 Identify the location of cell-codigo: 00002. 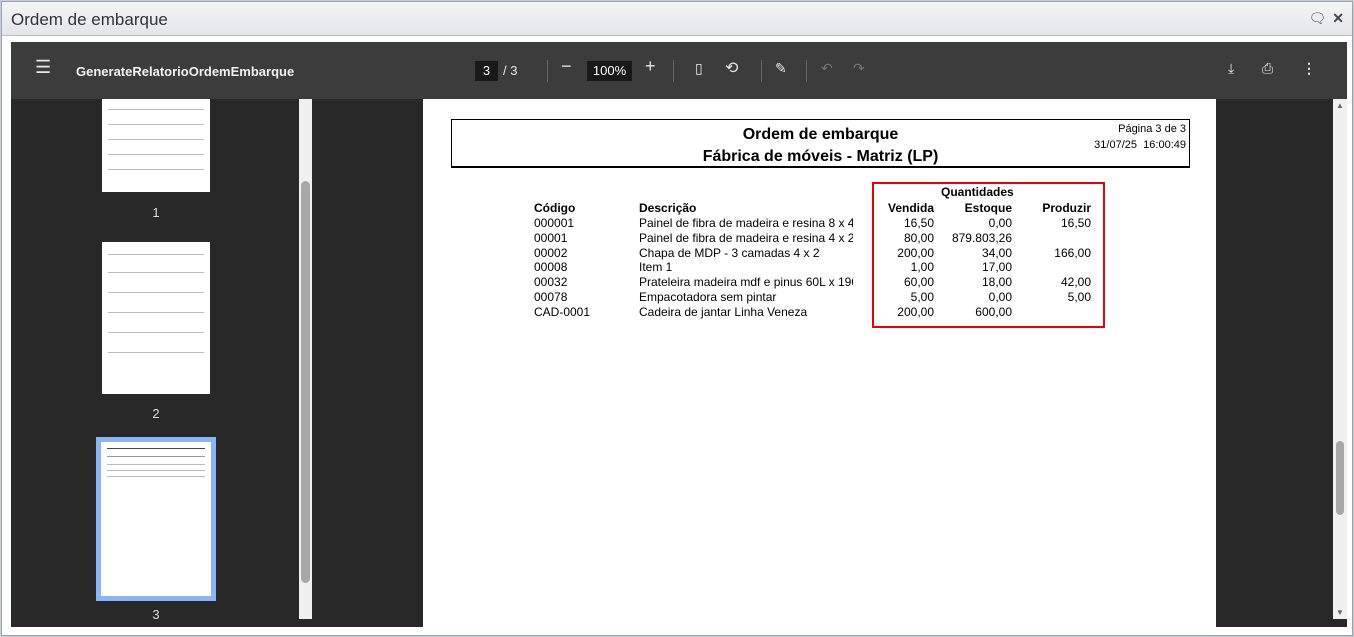
(551, 252).